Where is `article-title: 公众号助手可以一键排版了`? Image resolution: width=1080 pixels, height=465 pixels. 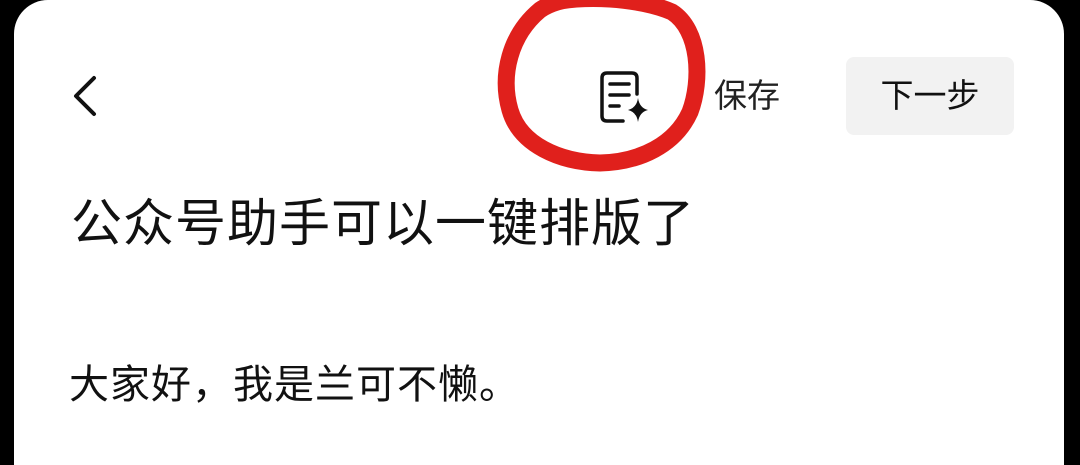
article-title: 公众号助手可以一键排版了 is located at coordinates (383, 225).